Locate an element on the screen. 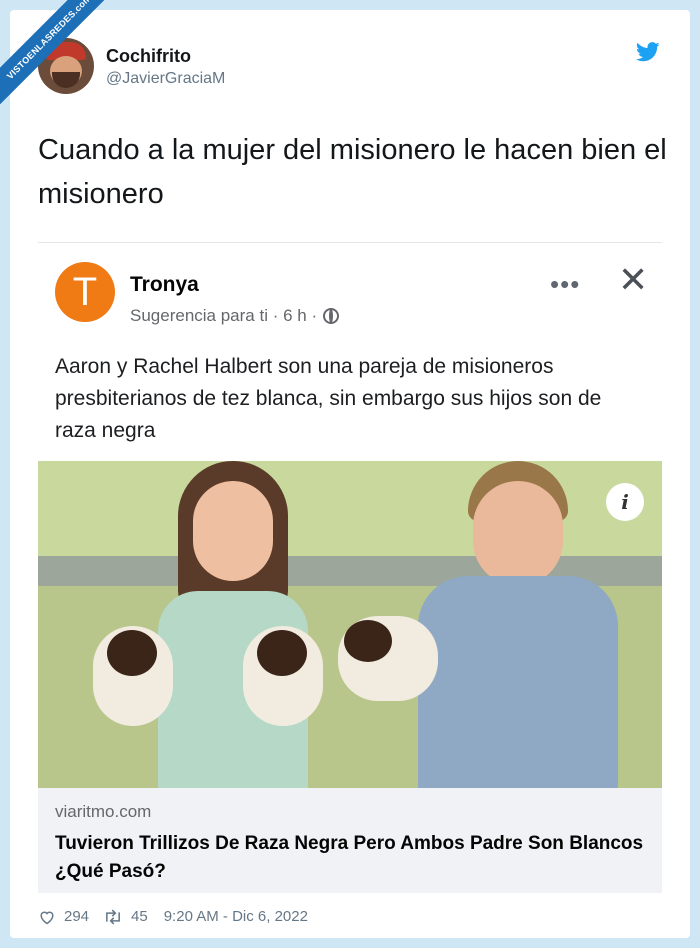  link-domain: viaritmo.com is located at coordinates (103, 811).